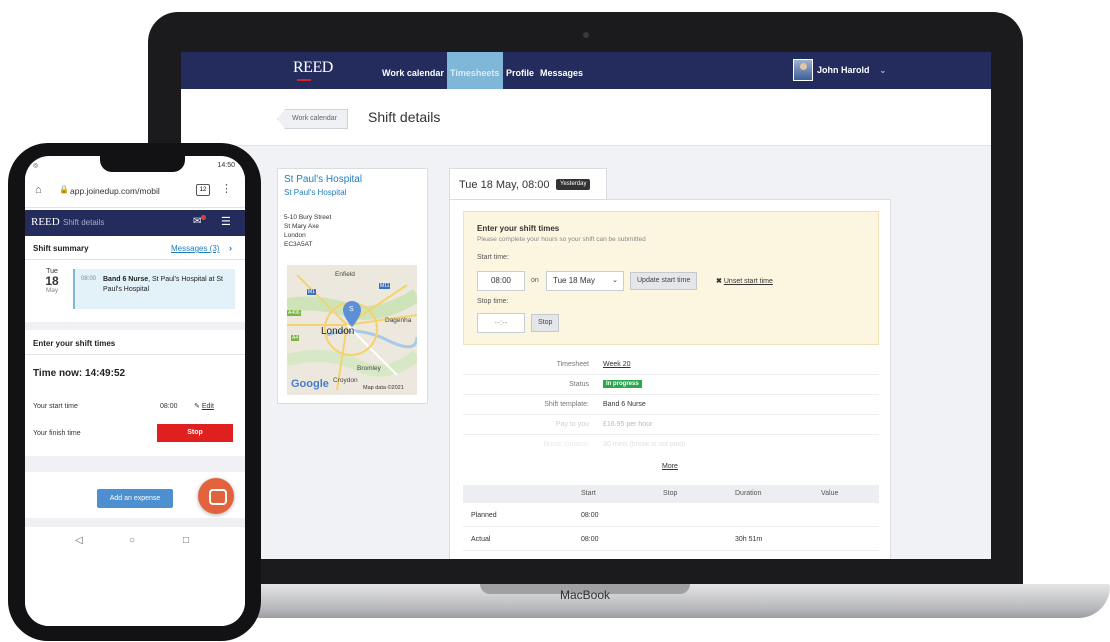 Image resolution: width=1110 pixels, height=642 pixels. Describe the element at coordinates (572, 424) in the screenshot. I see `detail-key: Pay to you` at that location.